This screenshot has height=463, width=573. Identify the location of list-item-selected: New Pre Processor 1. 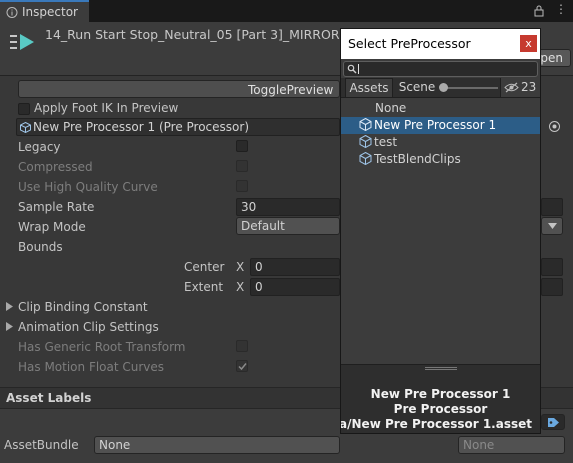
(440, 125).